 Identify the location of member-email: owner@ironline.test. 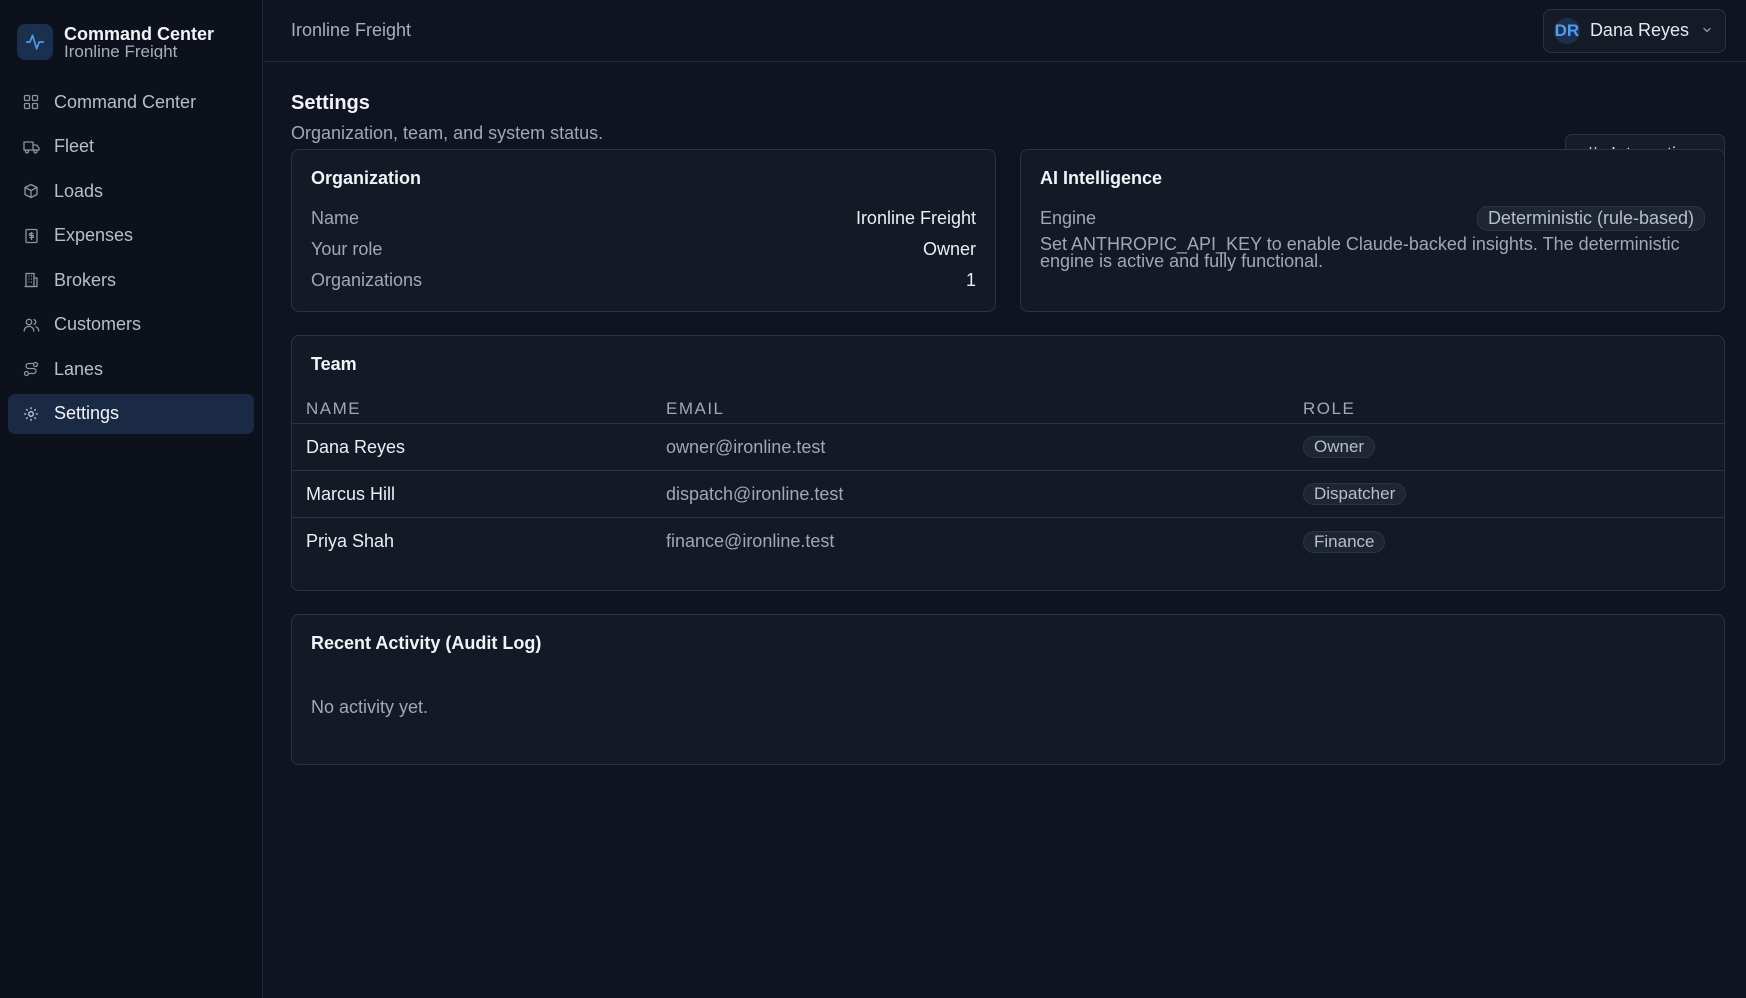
(746, 446).